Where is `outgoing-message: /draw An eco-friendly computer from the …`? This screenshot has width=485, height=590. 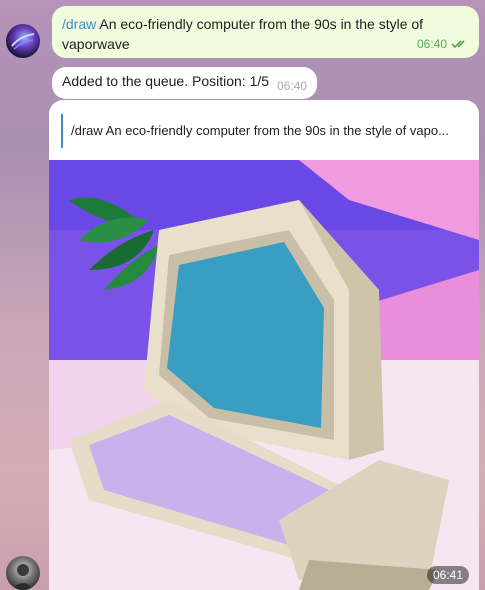 outgoing-message: /draw An eco-friendly computer from the … is located at coordinates (265, 32).